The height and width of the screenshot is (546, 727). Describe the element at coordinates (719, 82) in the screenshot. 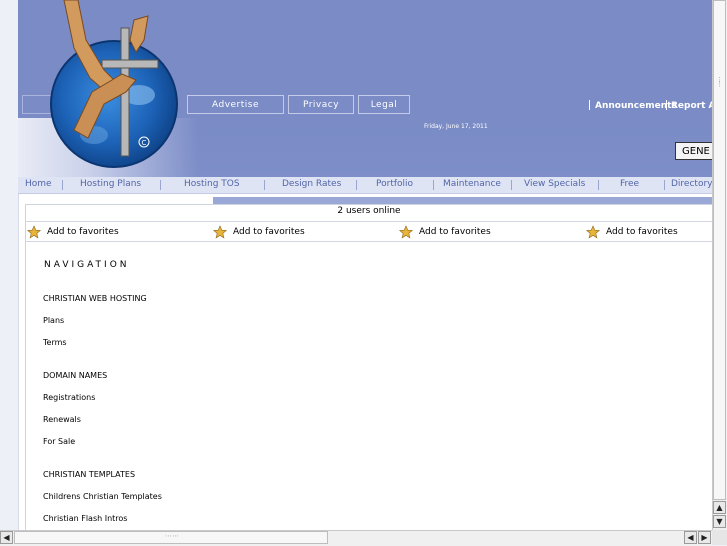

I see `vertical-grip: ⋮ ⋮` at that location.